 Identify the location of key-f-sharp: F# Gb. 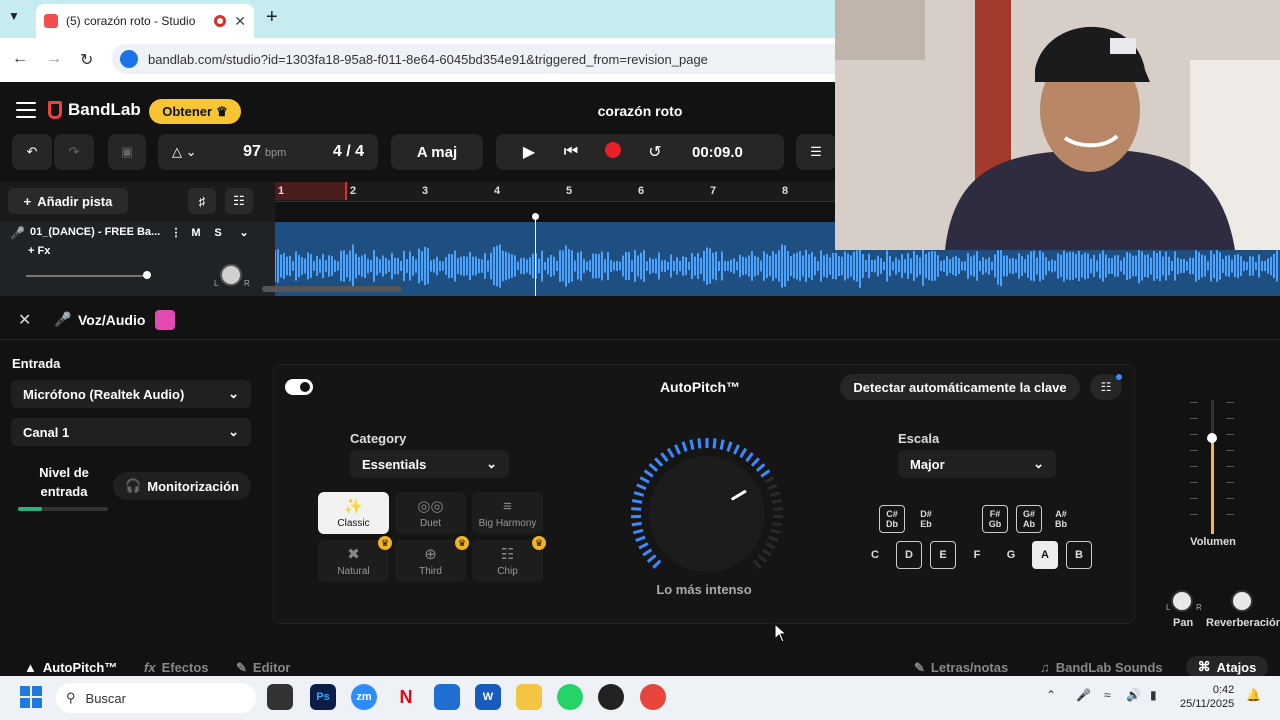
(995, 519).